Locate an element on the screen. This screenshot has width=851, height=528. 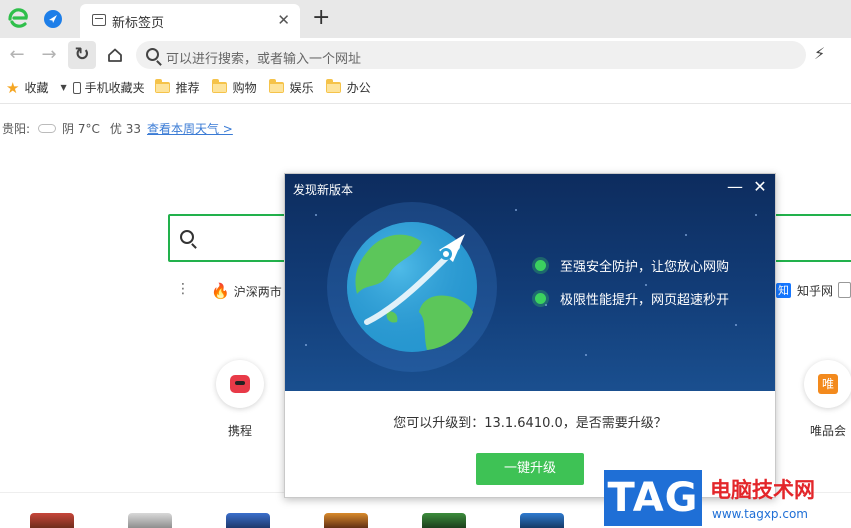
watermark-site-name: 电脑技术网 is located at coordinates (762, 490).